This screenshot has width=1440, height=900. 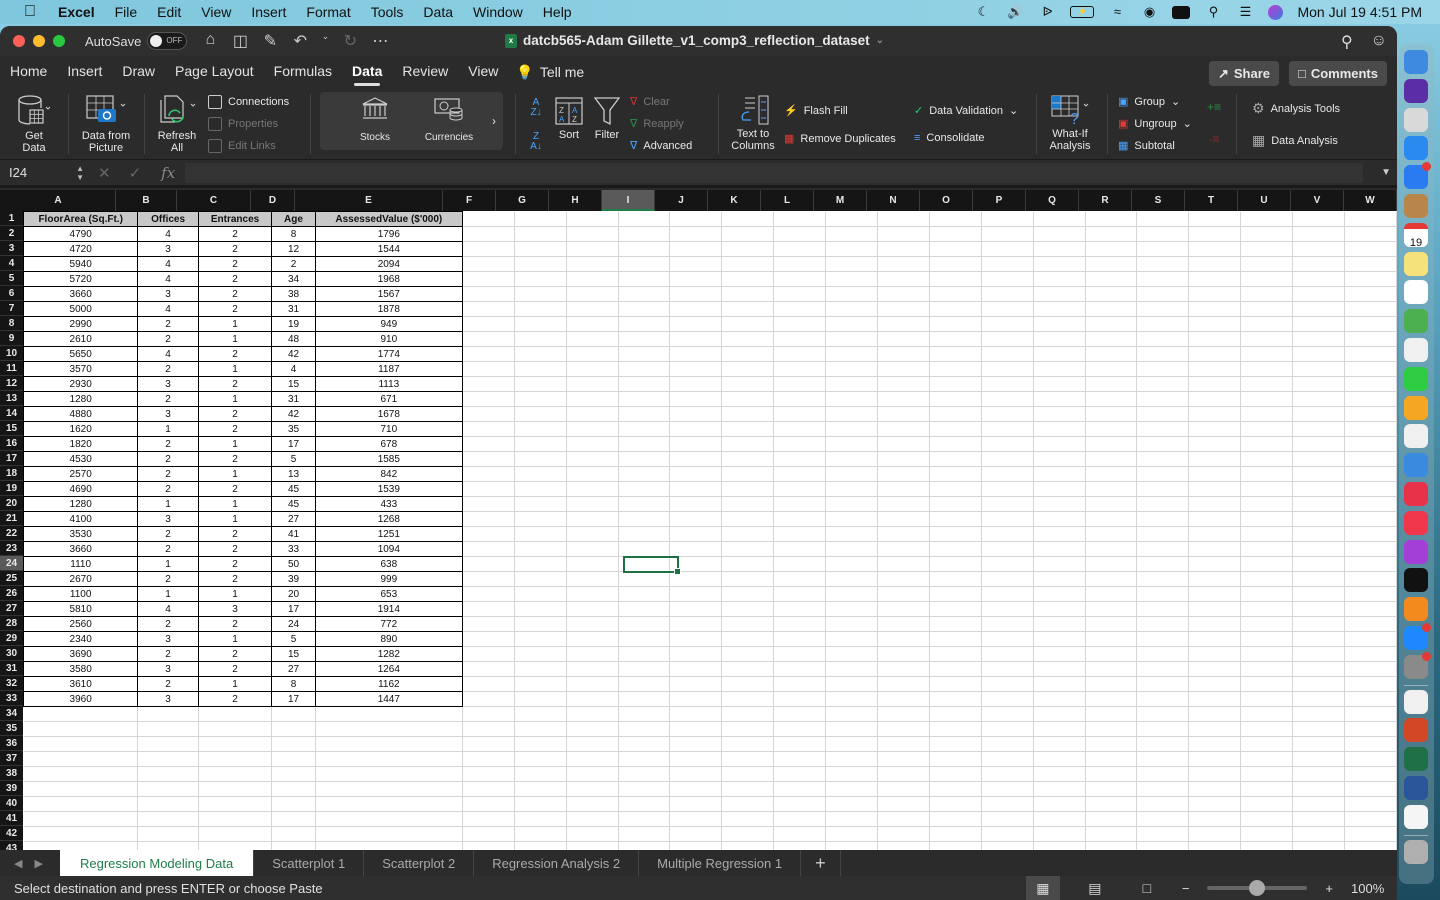 I want to click on cell-d: 35, so click(x=293, y=429).